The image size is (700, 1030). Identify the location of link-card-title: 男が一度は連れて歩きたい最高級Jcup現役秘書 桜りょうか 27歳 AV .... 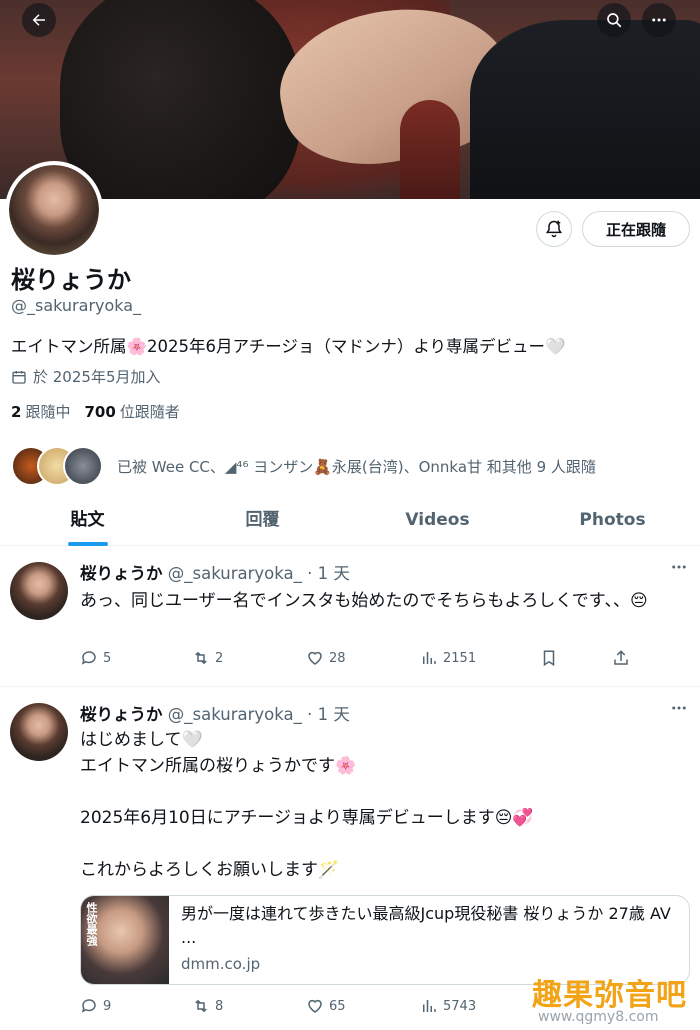
(426, 925).